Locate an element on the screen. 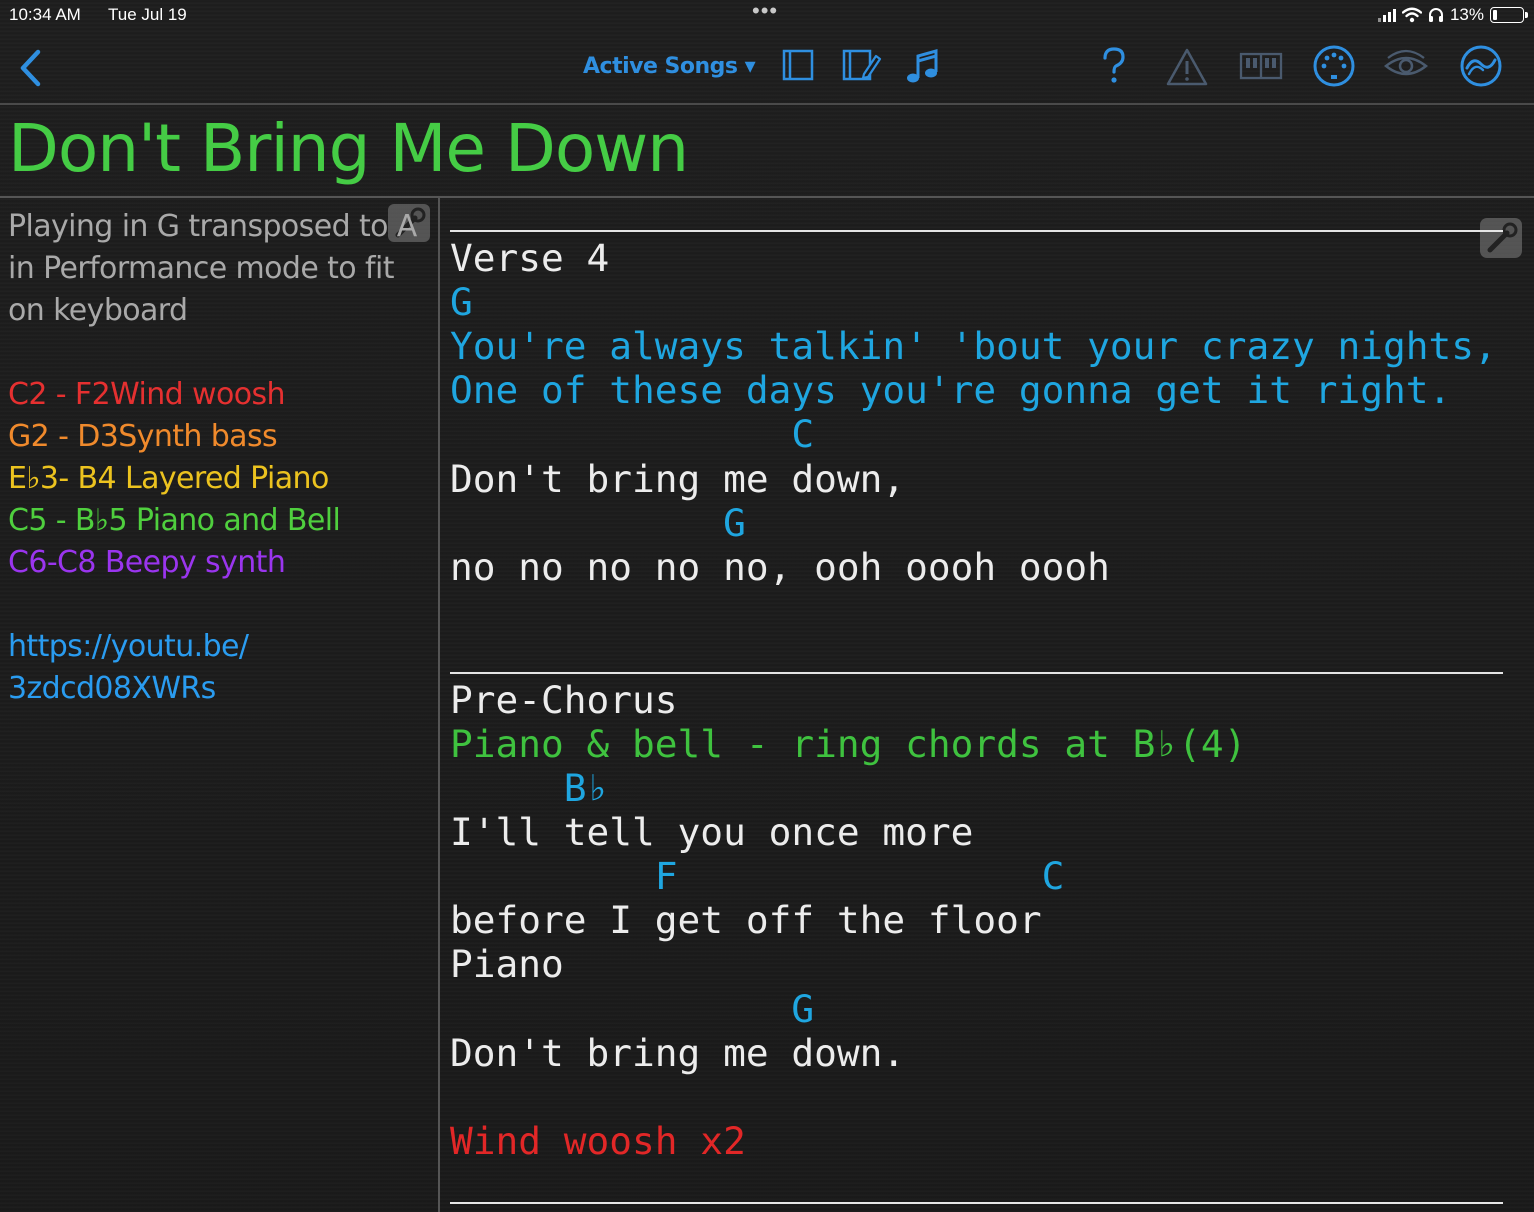 This screenshot has height=1212, width=1534. music-note-icon is located at coordinates (922, 66).